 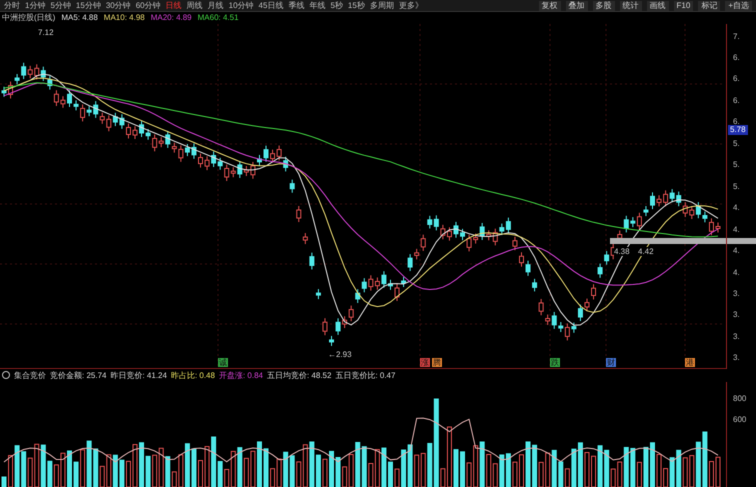 I want to click on volume-axis-label: 600, so click(x=740, y=419).